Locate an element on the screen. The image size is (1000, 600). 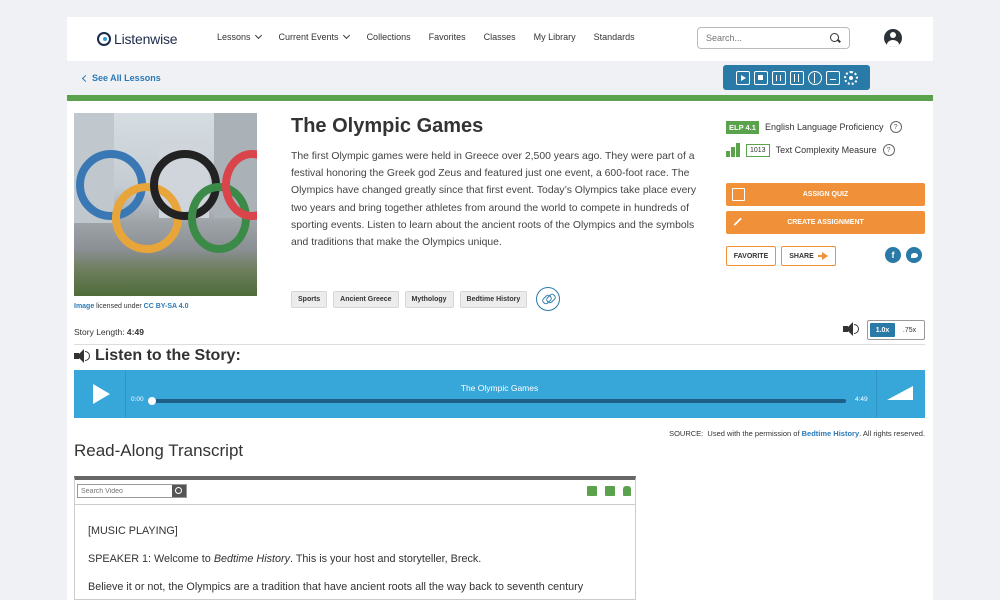
share-button: SHARE is located at coordinates (808, 256).